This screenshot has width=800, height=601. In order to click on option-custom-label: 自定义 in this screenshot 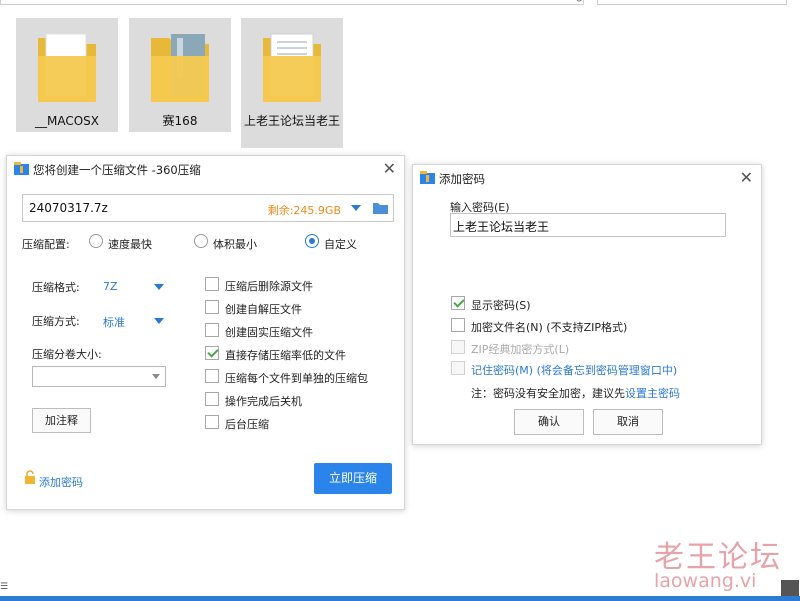, I will do `click(340, 244)`.